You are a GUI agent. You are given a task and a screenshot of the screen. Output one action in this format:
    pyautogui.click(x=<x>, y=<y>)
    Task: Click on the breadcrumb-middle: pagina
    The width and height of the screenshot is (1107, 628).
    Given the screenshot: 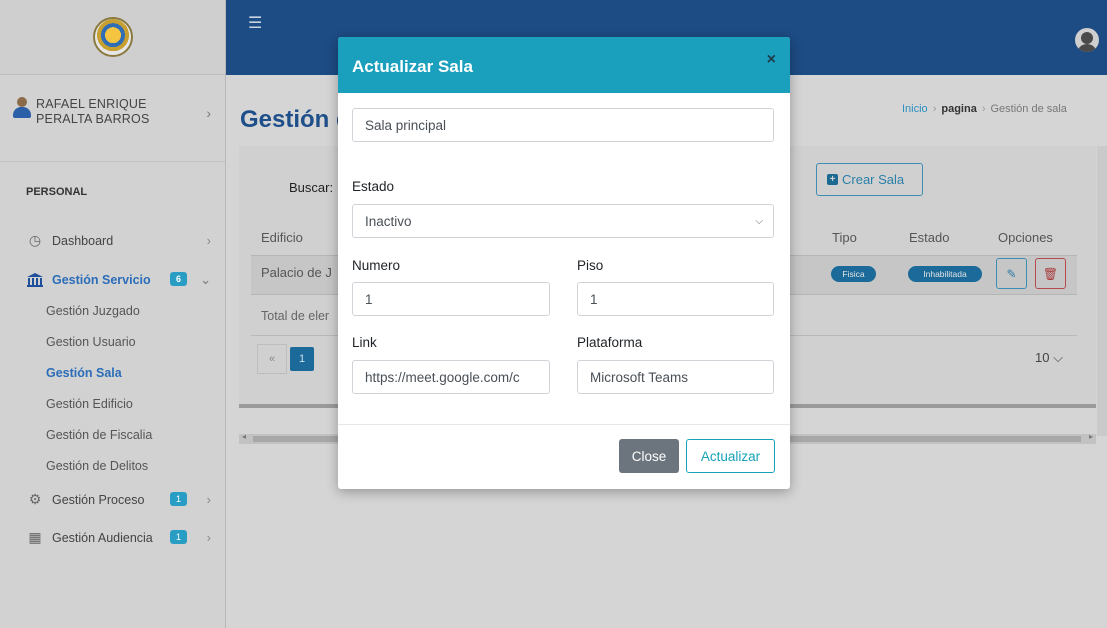 What is the action you would take?
    pyautogui.click(x=958, y=109)
    